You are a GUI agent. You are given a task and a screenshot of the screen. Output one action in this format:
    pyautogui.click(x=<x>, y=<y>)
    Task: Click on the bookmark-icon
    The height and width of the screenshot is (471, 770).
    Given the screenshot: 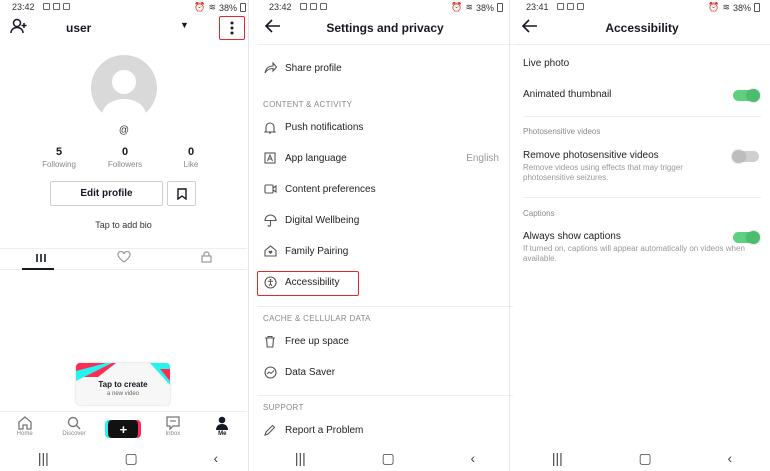 What is the action you would take?
    pyautogui.click(x=181, y=193)
    